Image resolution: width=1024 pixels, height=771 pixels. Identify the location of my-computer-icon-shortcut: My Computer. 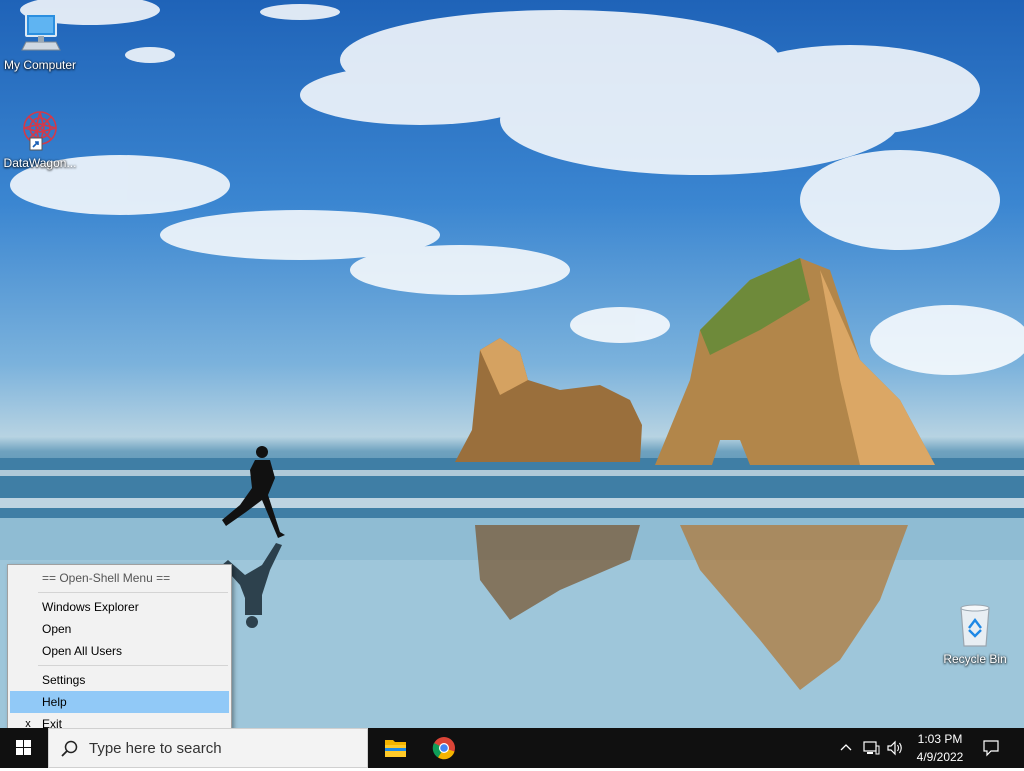
(40, 40).